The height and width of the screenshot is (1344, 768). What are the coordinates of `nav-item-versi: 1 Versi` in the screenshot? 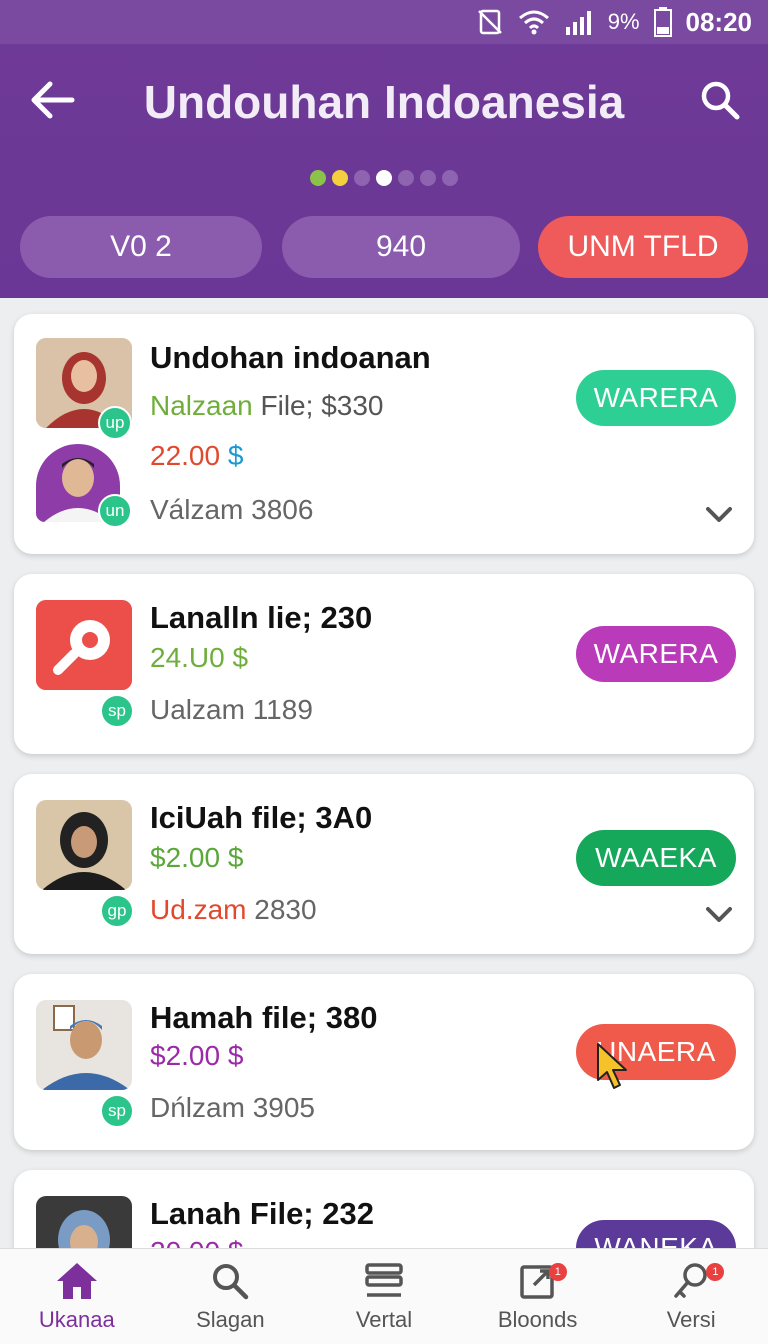 It's located at (691, 1296).